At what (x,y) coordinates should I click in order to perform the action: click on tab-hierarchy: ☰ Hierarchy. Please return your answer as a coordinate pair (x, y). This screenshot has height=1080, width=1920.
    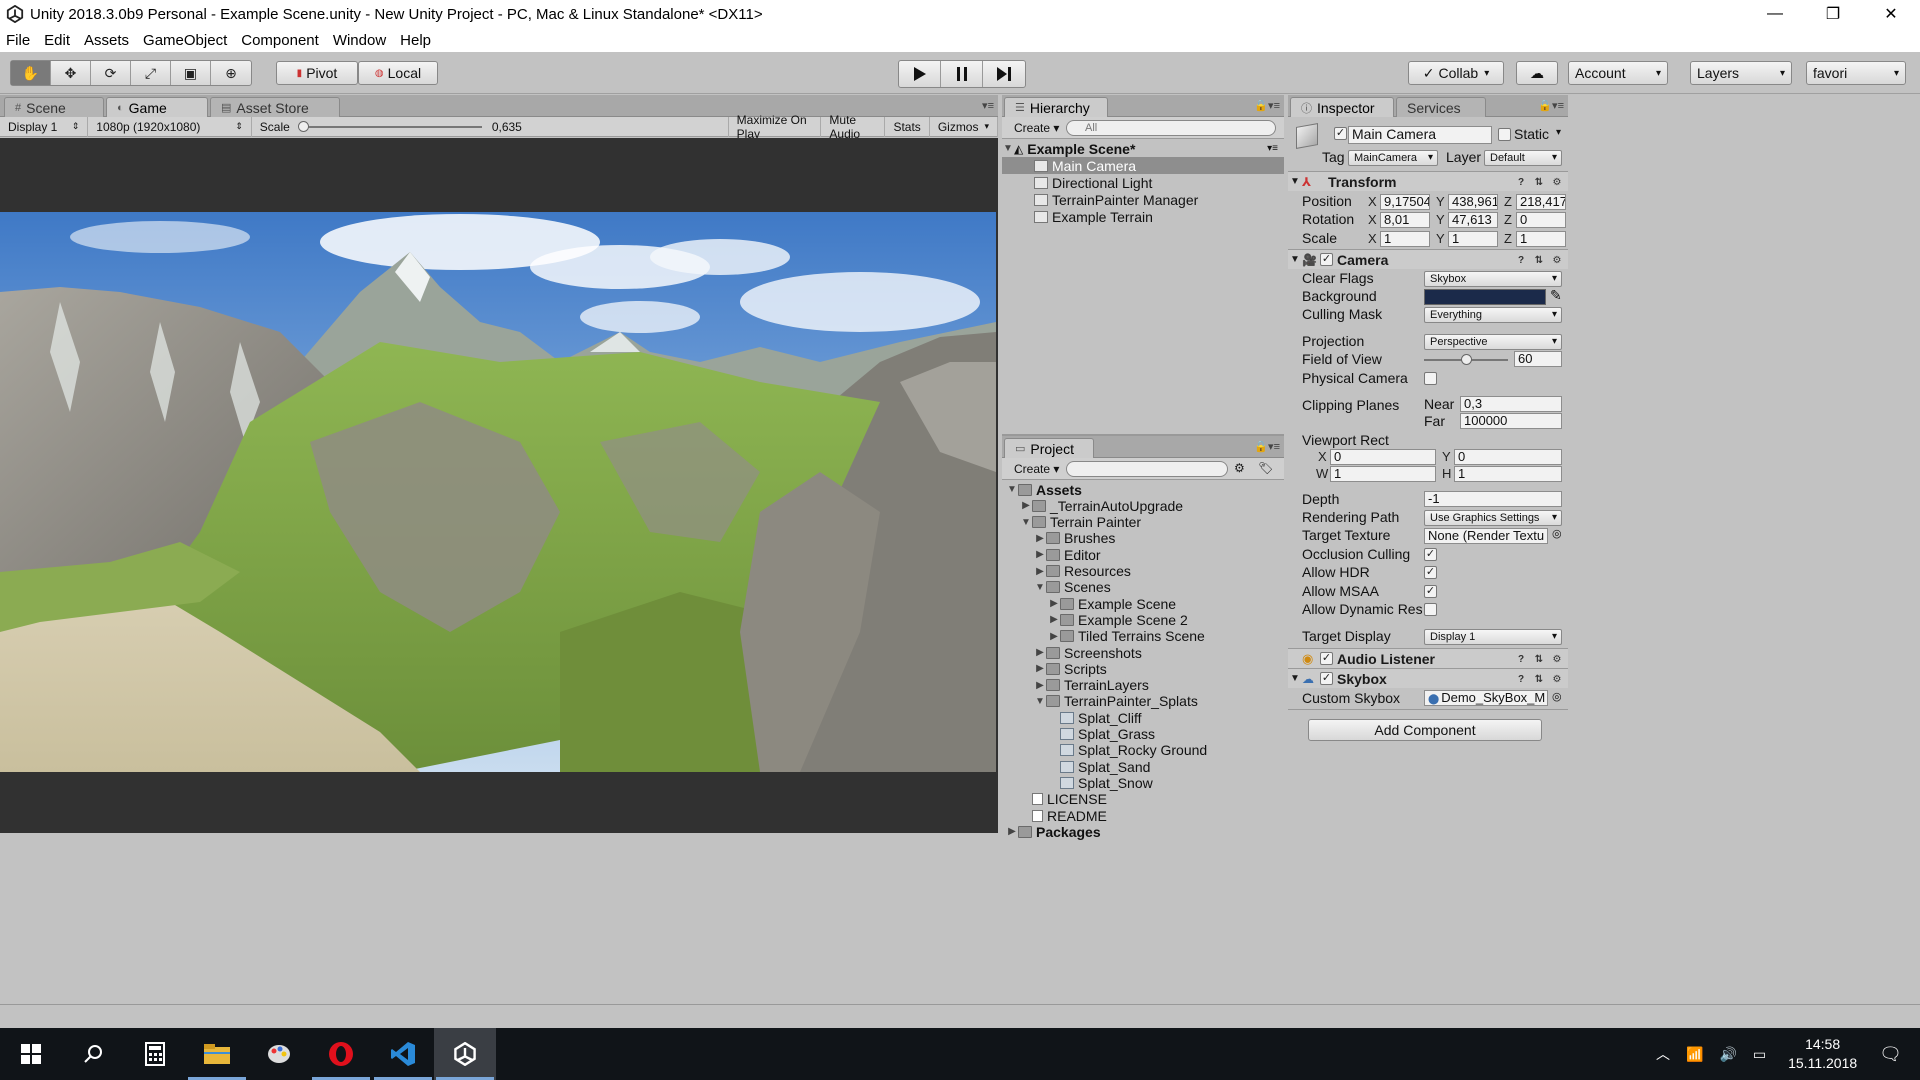
    Looking at the image, I should click on (1056, 107).